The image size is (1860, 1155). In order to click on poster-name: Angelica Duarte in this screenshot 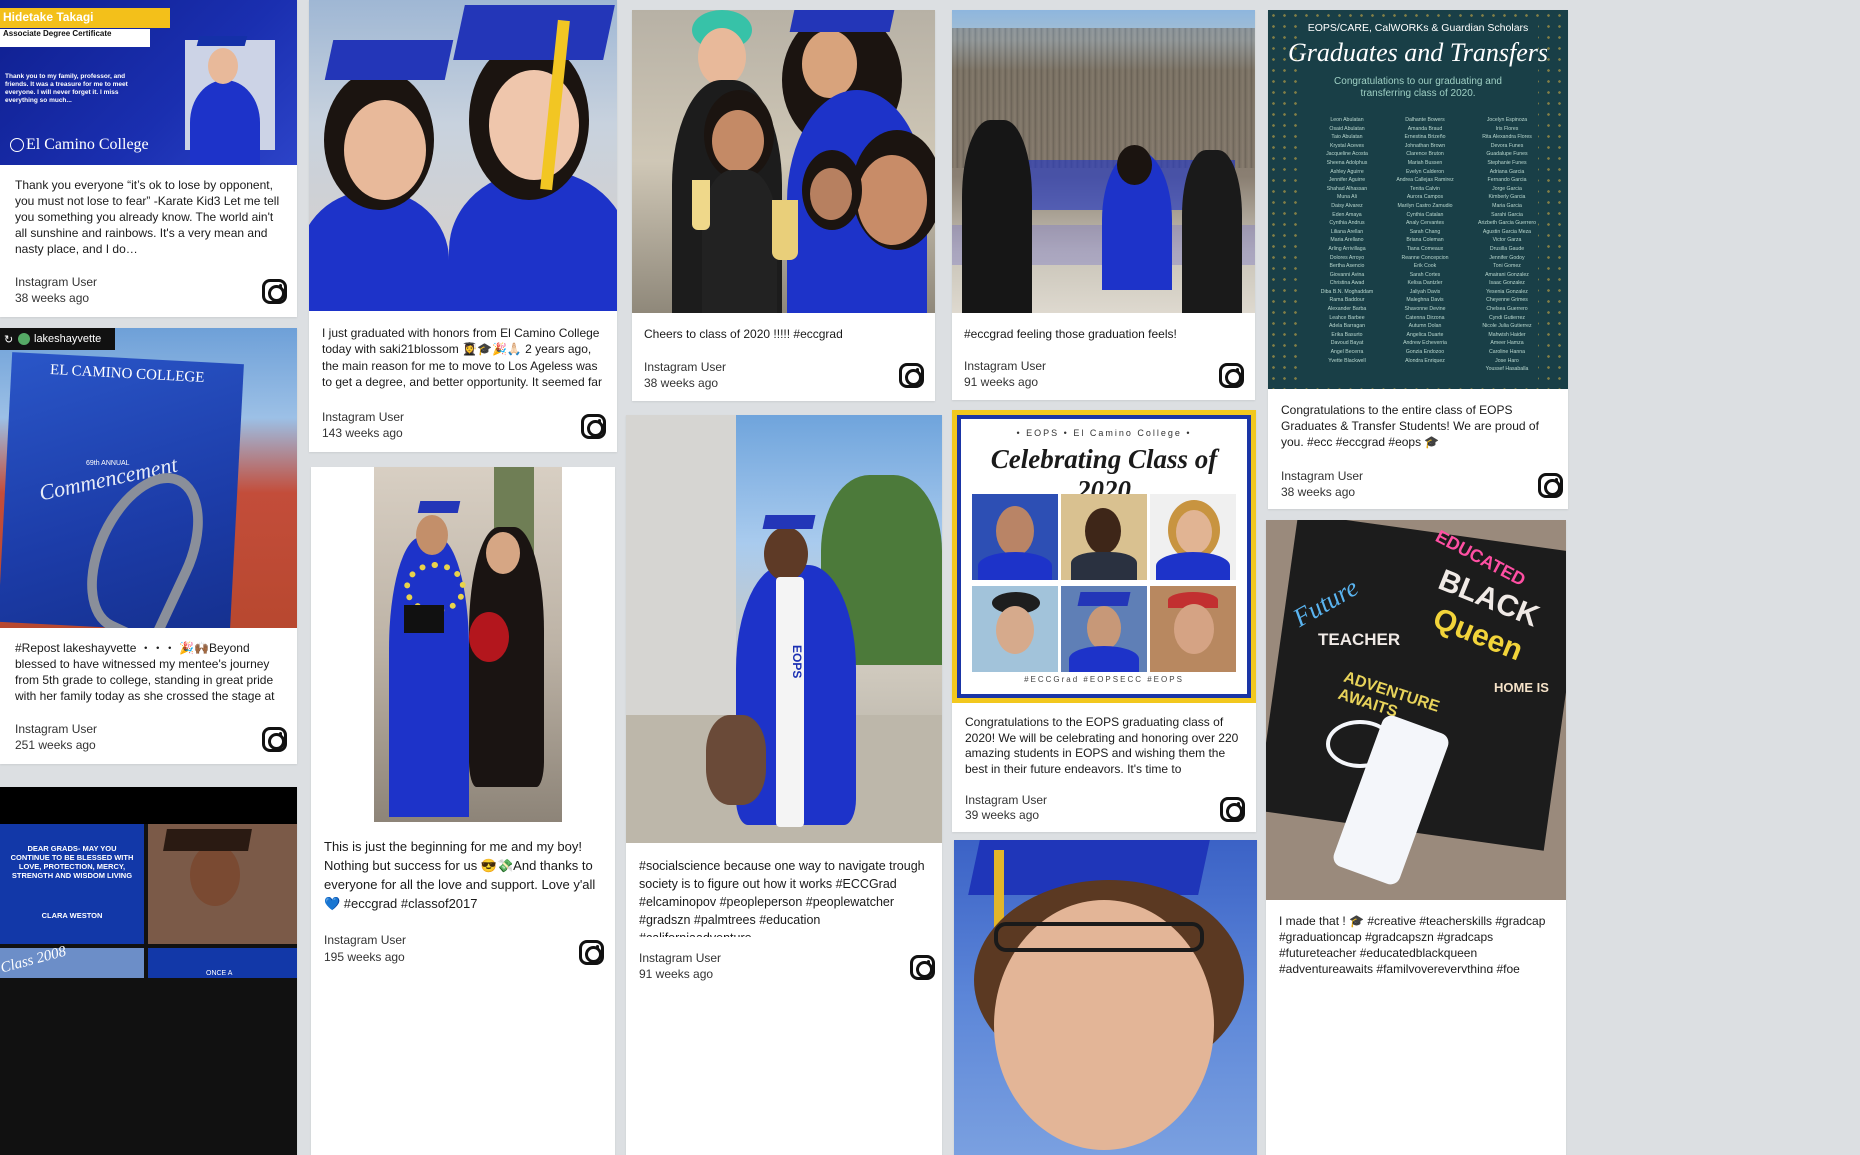, I will do `click(1425, 334)`.